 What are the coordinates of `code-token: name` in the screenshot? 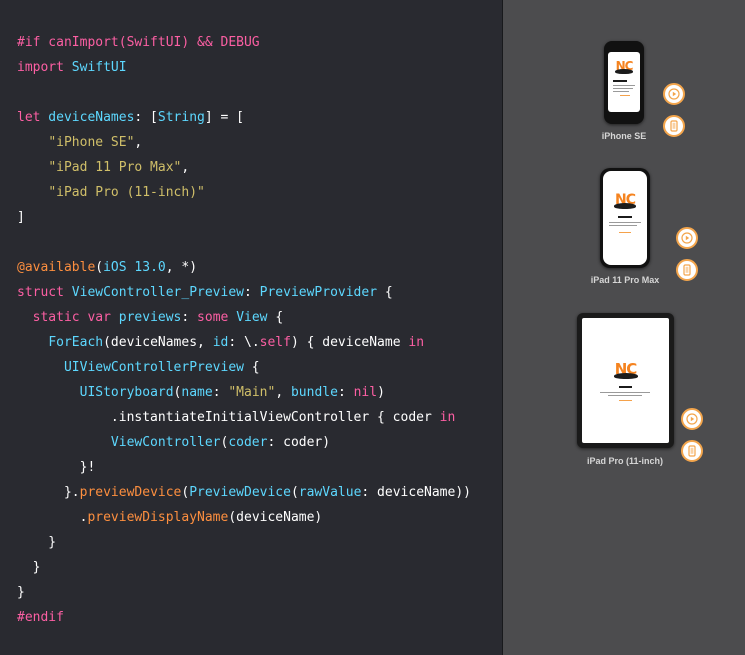 It's located at (197, 392).